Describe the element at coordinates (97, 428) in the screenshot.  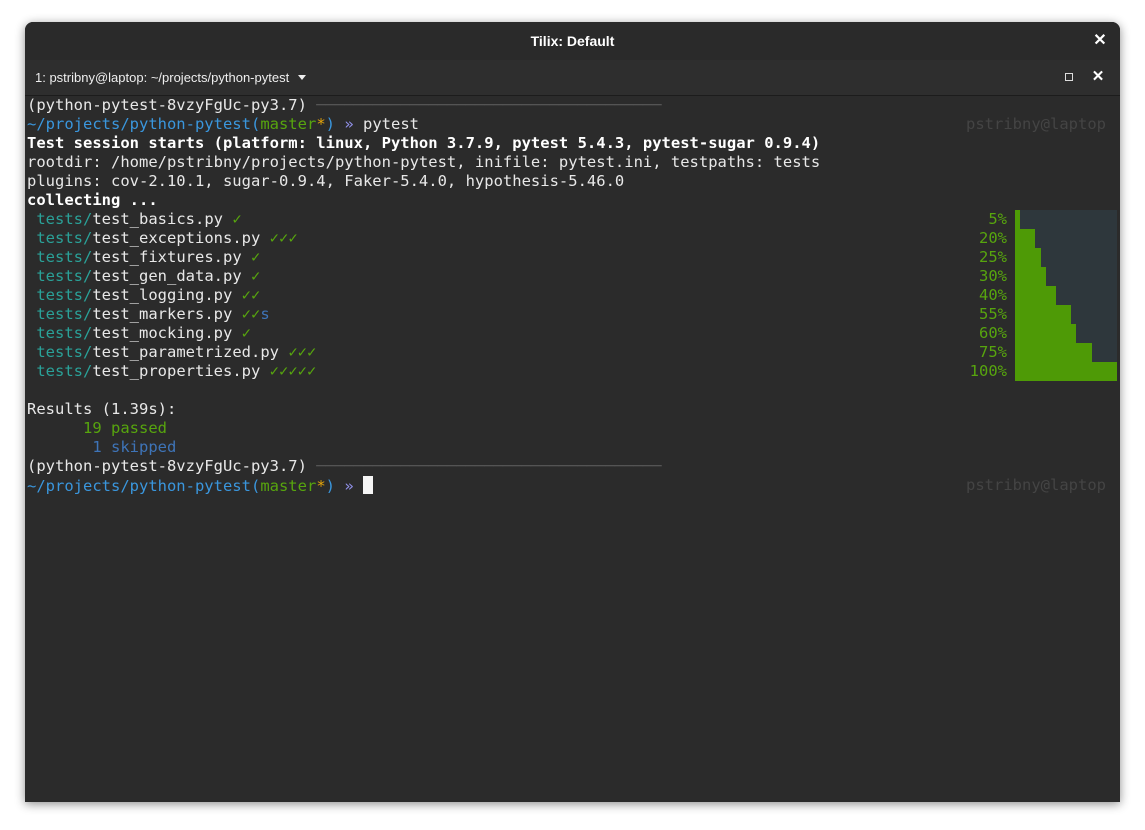
I see `passed-count: 19 passed` at that location.